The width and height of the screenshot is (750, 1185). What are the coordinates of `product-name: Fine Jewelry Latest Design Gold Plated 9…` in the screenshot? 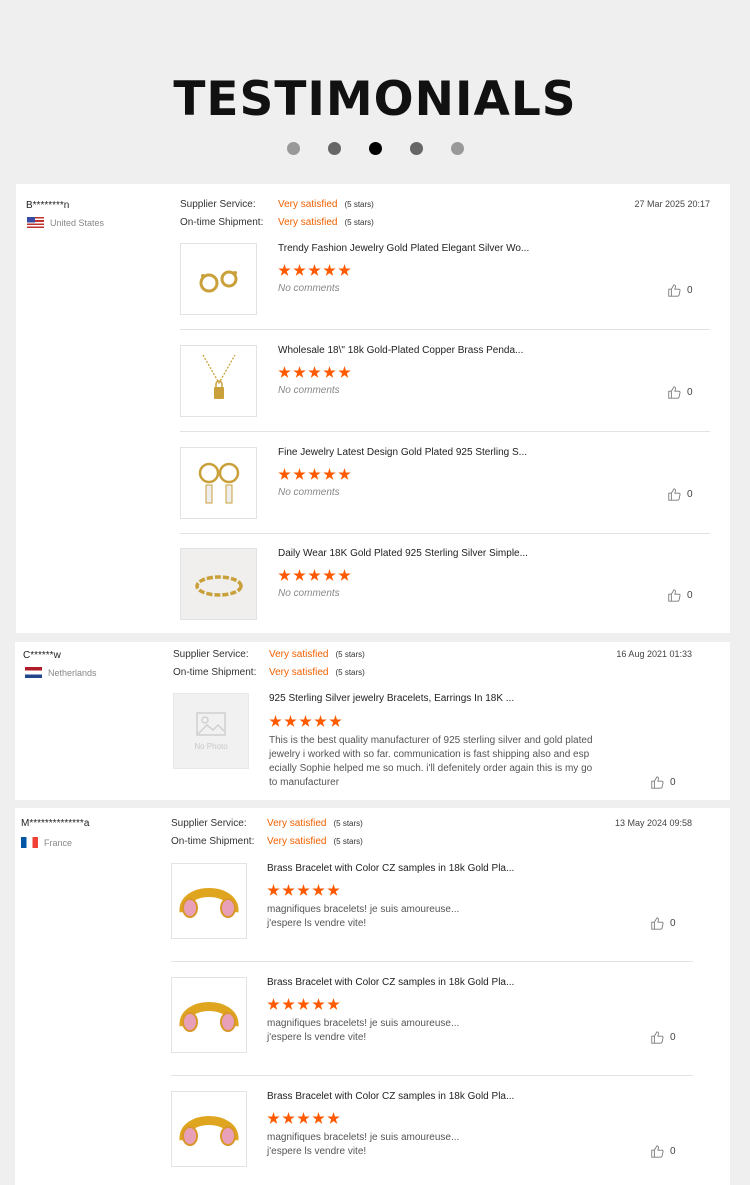 It's located at (402, 452).